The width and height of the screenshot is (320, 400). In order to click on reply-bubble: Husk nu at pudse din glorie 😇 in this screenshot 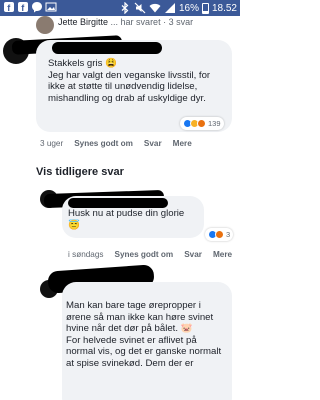, I will do `click(133, 217)`.